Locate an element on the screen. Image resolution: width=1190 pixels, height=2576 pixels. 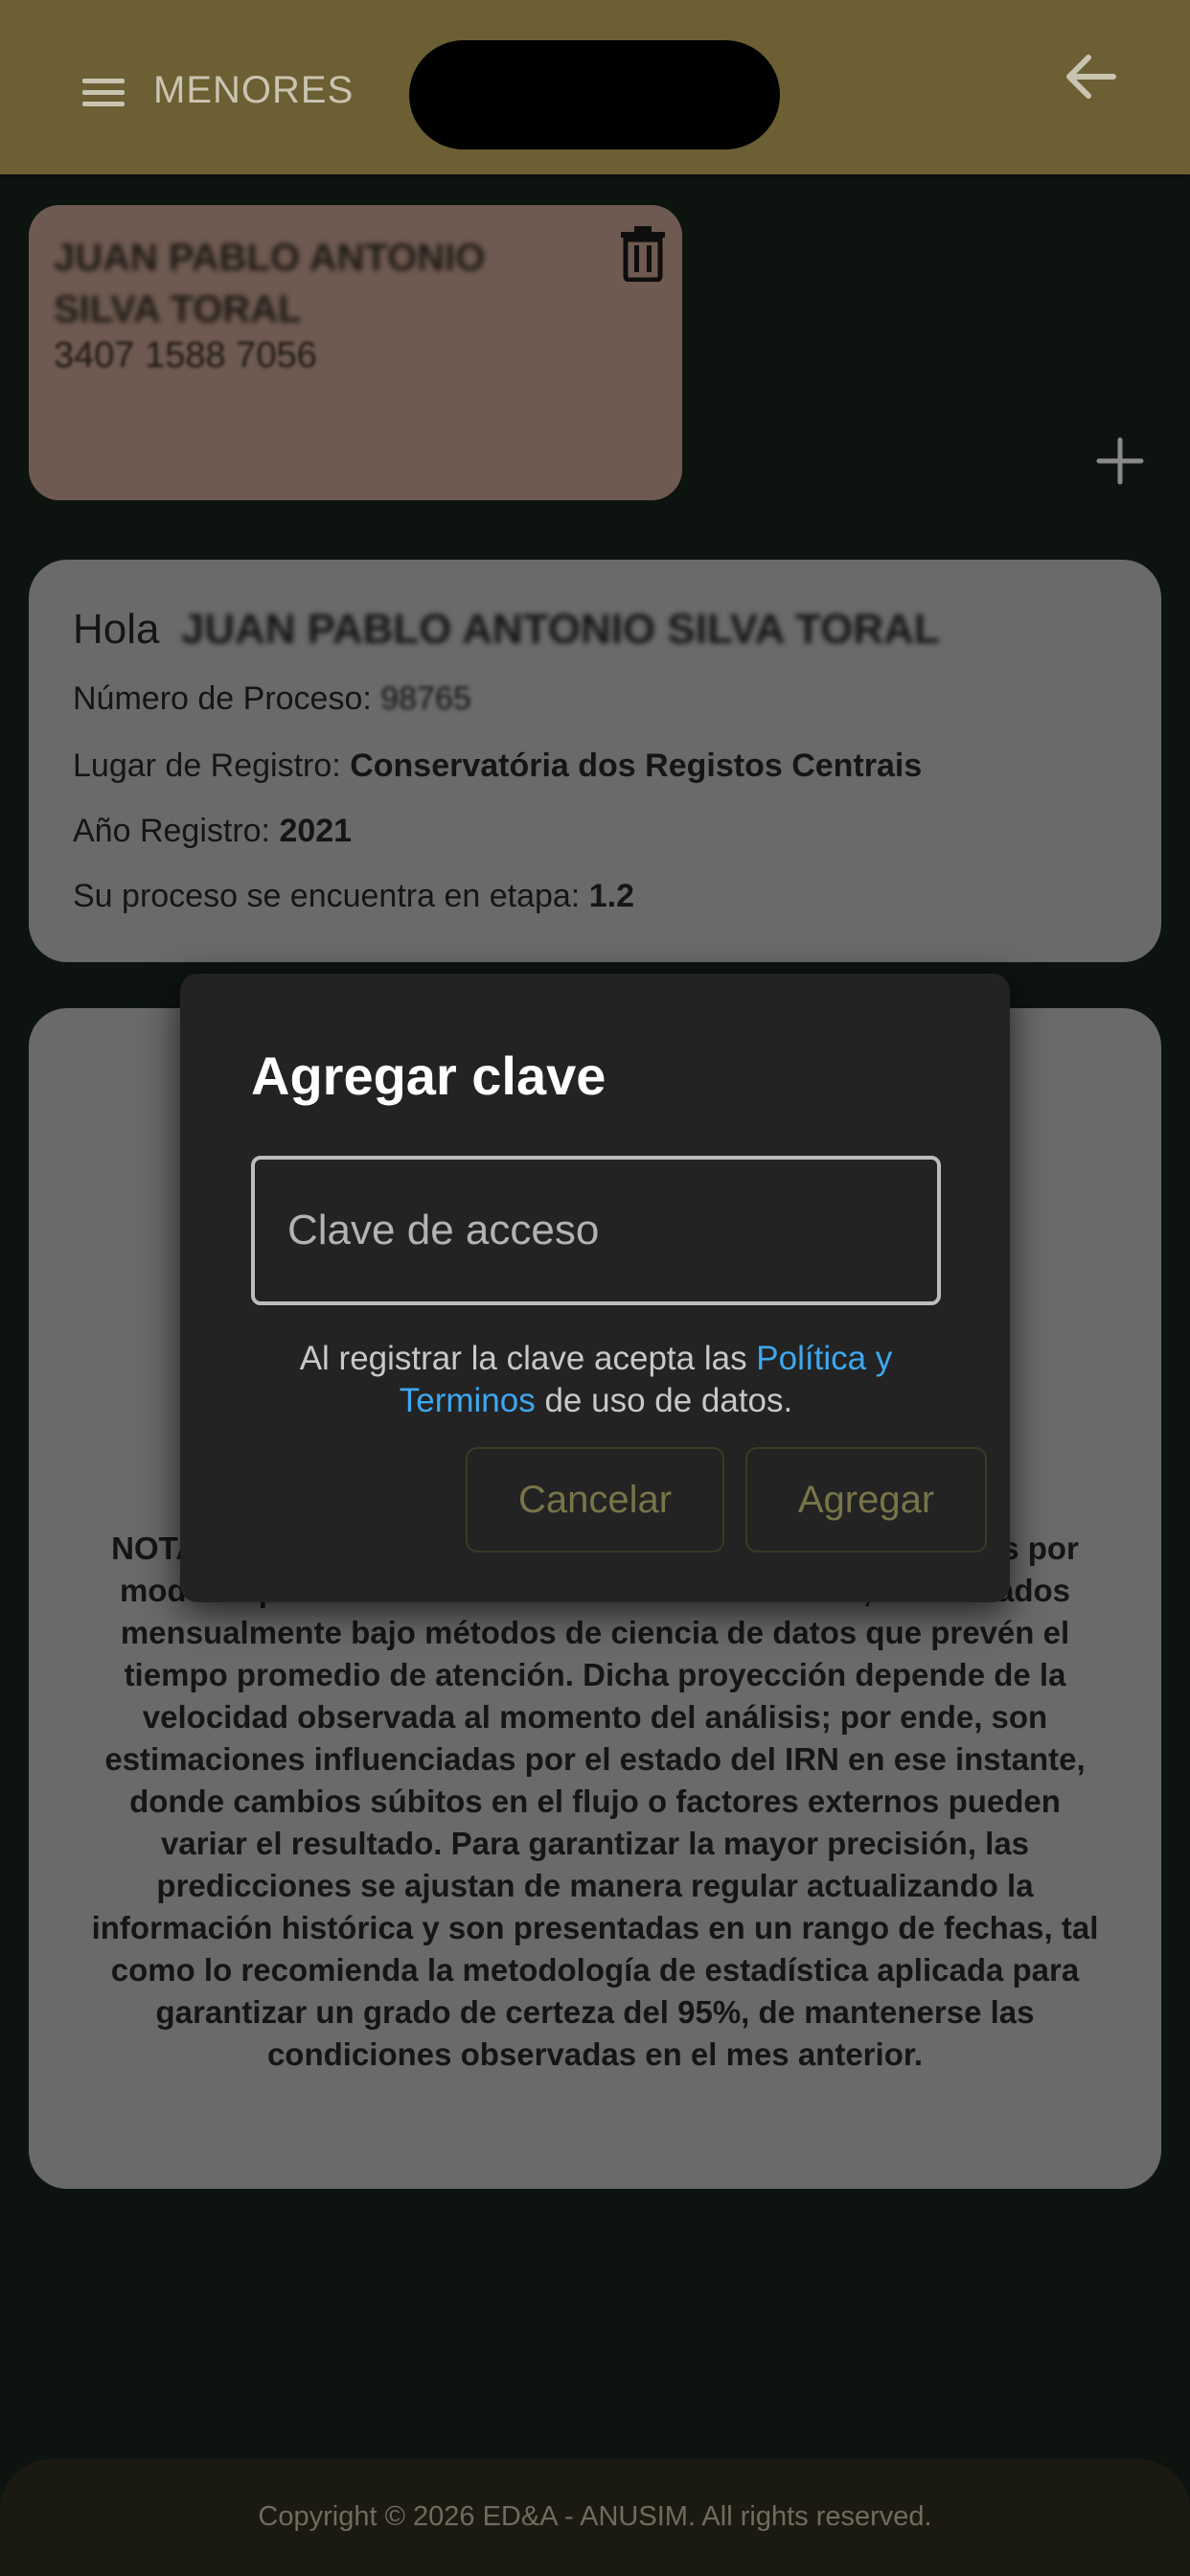
process-number-row: Número de Proceso: 98765 is located at coordinates (272, 699).